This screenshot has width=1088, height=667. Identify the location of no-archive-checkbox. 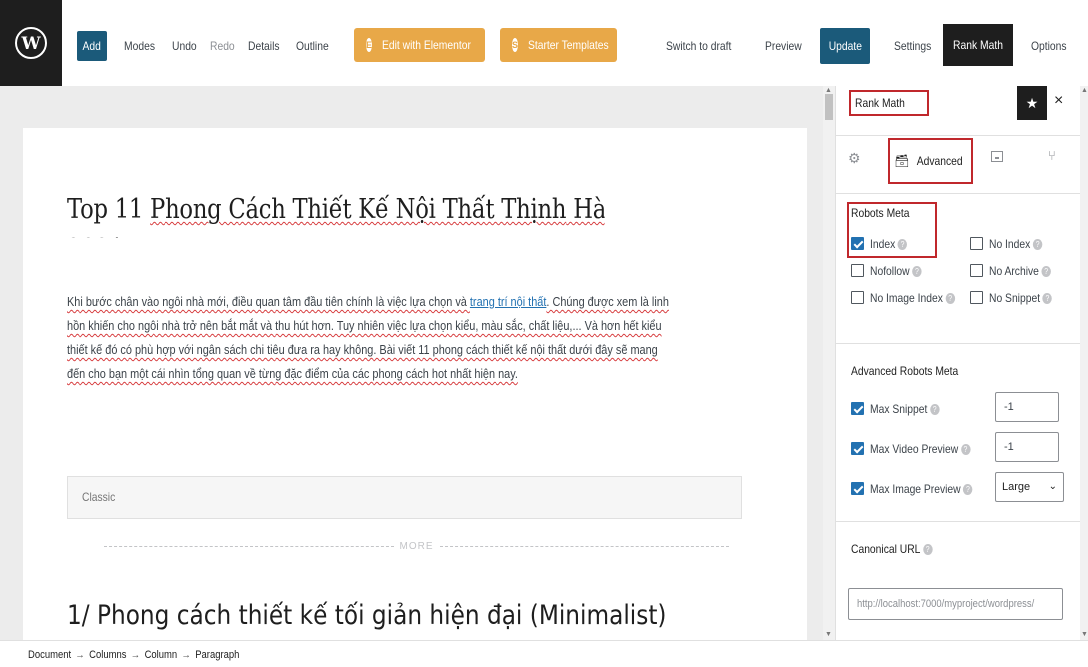
(976, 270).